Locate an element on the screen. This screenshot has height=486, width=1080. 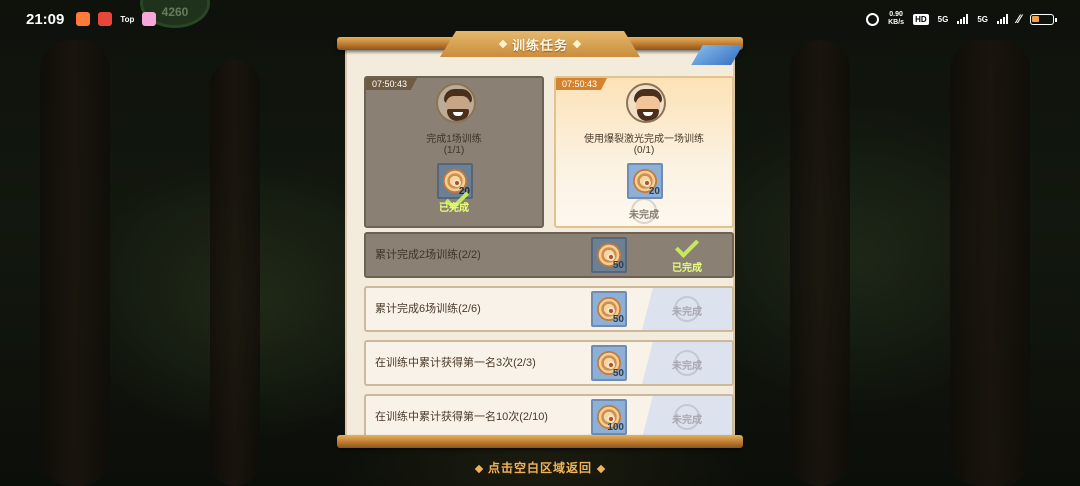
card-title: 完成1场训练 (1/1) is located at coordinates (454, 145).